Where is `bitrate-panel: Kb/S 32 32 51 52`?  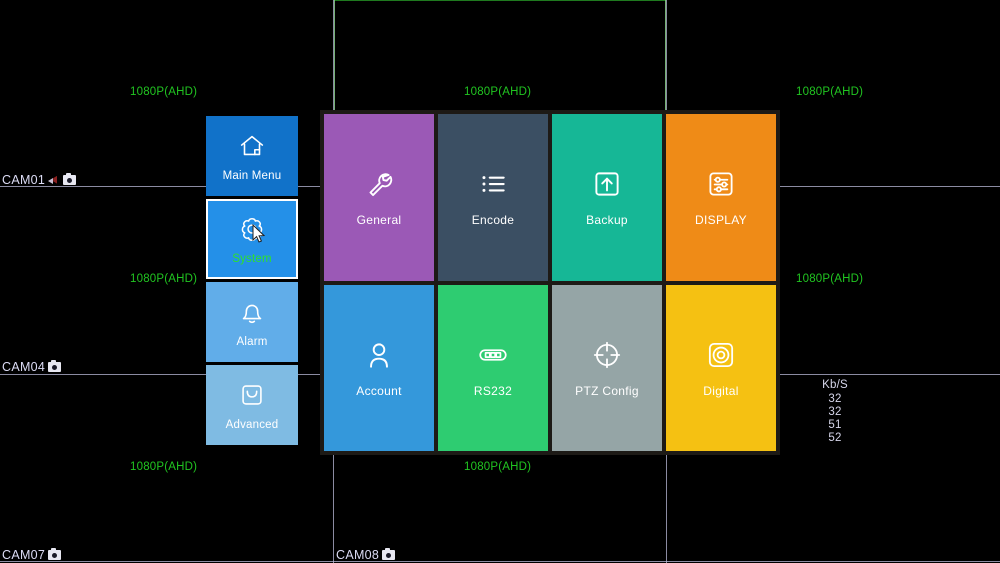 bitrate-panel: Kb/S 32 32 51 52 is located at coordinates (835, 412).